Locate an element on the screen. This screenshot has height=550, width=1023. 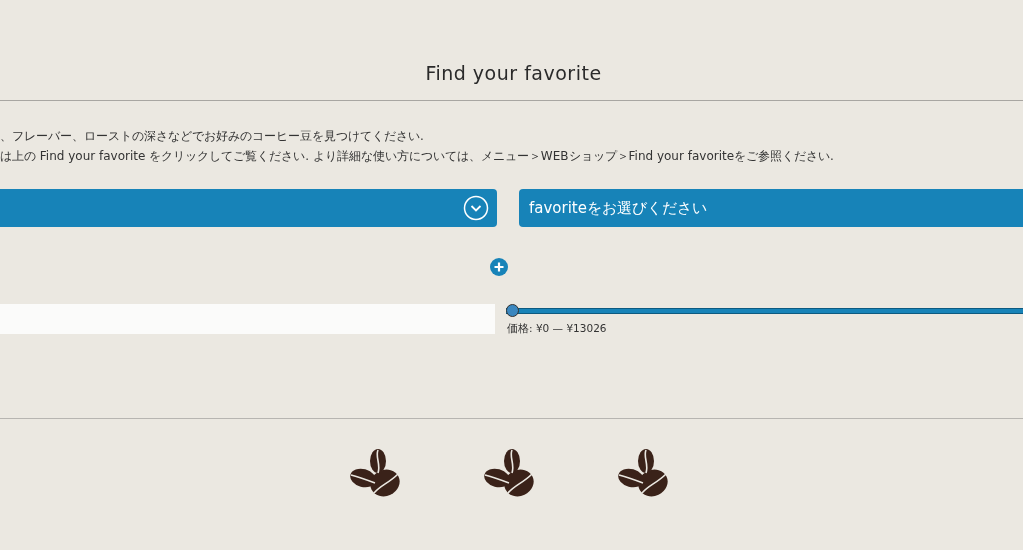
chevron-down-icon is located at coordinates (476, 208).